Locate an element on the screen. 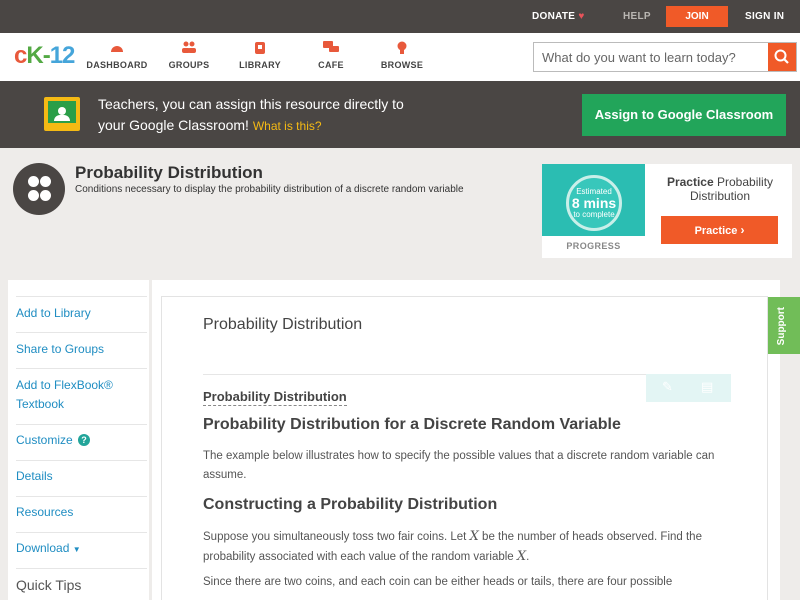  support-tab: Support is located at coordinates (784, 325).